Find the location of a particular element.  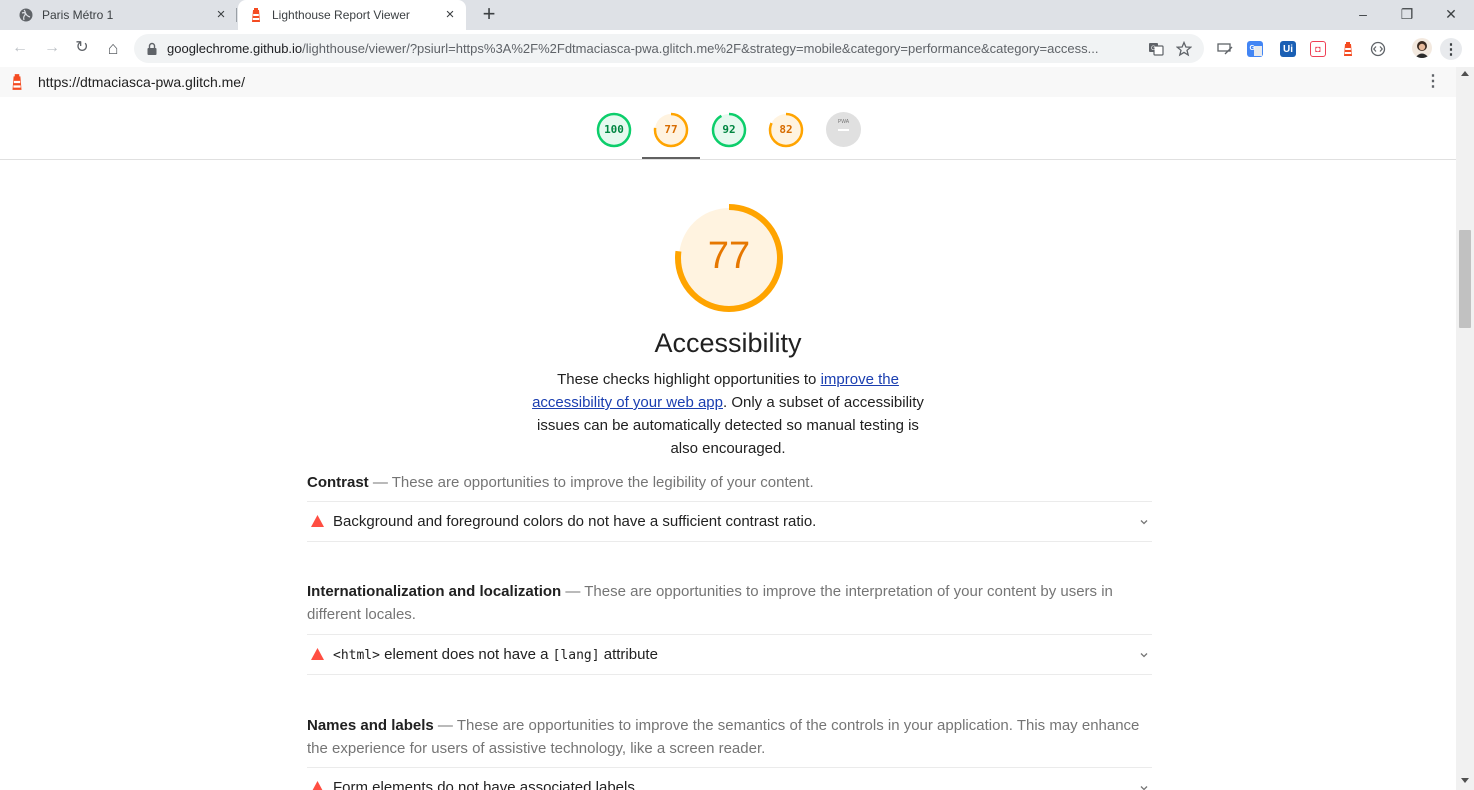

tab-title: Lighthouse Report Viewer is located at coordinates (341, 15).